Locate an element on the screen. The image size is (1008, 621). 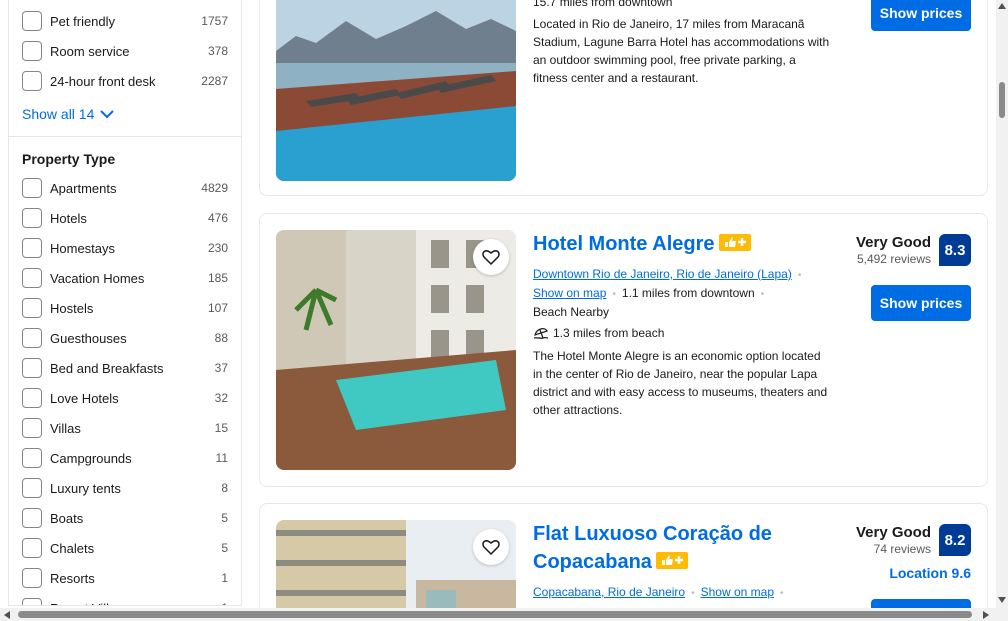
filter-count: 107 is located at coordinates (217, 308).